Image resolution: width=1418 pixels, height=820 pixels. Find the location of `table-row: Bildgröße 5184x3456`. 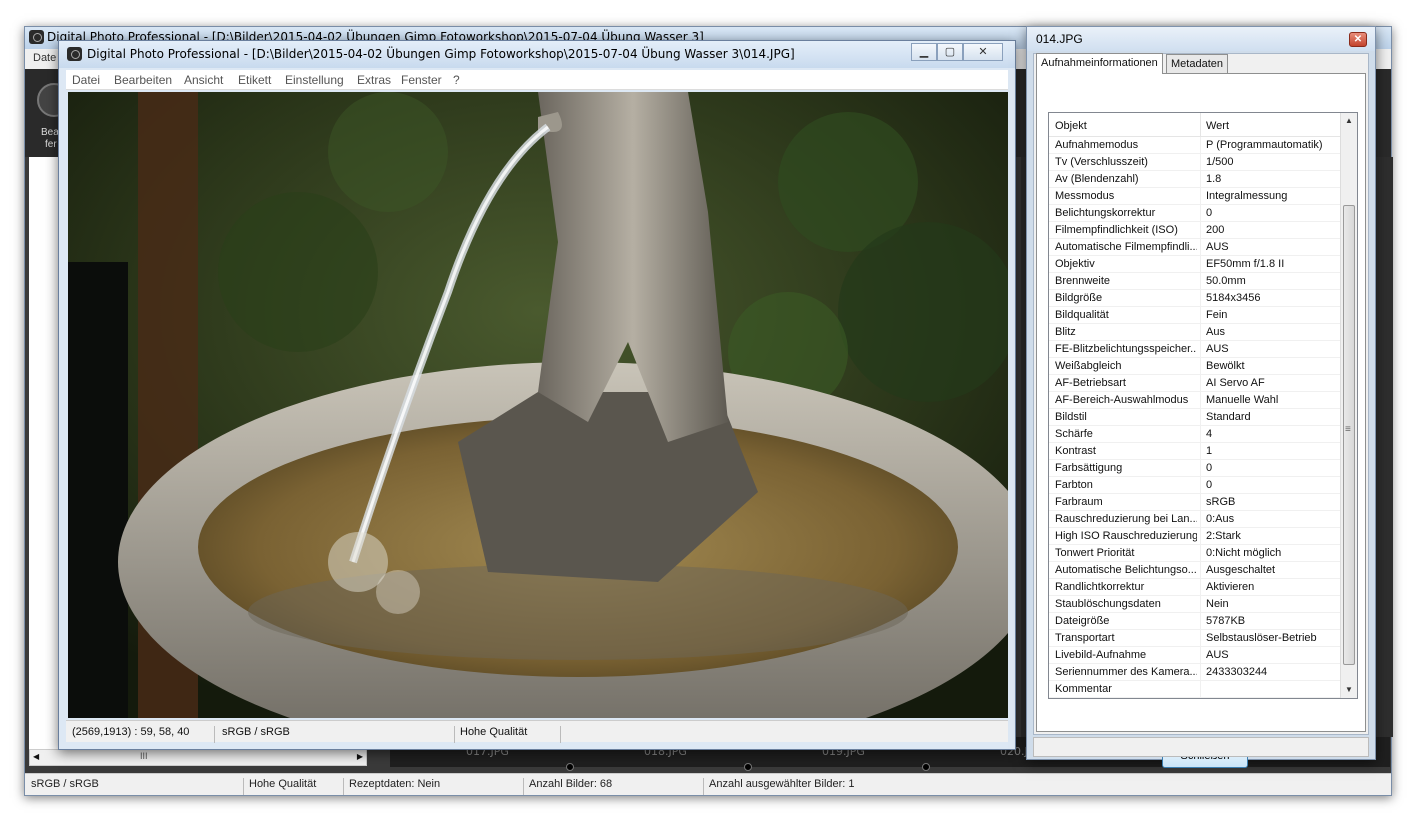

table-row: Bildgröße 5184x3456 is located at coordinates (1195, 298).